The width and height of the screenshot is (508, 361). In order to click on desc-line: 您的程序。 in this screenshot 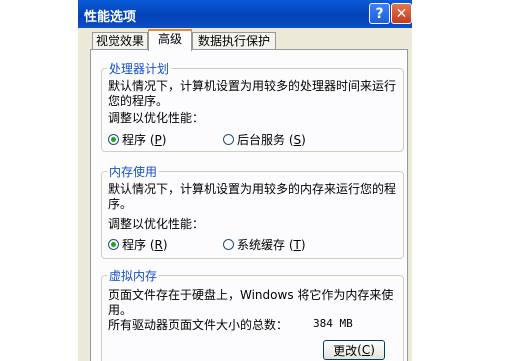, I will do `click(138, 101)`.